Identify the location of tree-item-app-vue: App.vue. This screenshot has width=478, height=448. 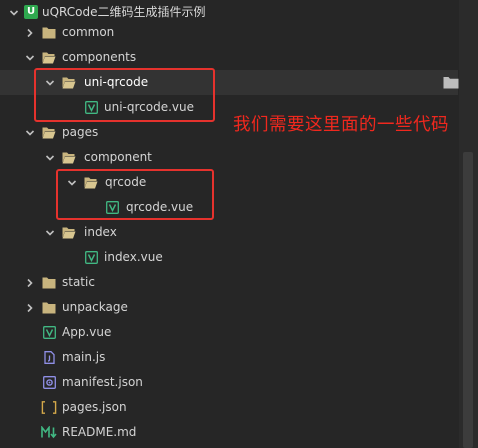
(229, 332).